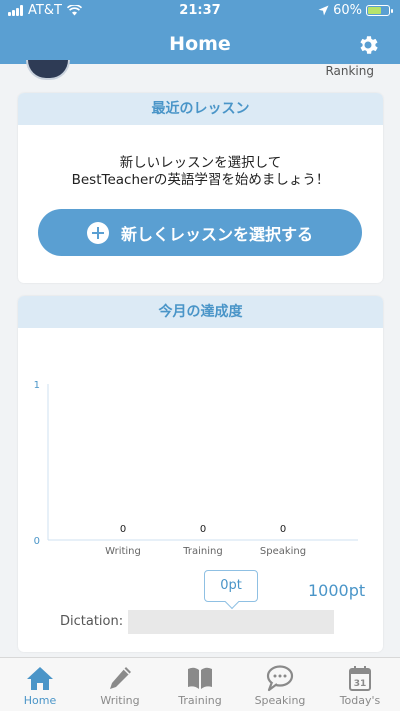  Describe the element at coordinates (368, 45) in the screenshot. I see `gear-icon` at that location.